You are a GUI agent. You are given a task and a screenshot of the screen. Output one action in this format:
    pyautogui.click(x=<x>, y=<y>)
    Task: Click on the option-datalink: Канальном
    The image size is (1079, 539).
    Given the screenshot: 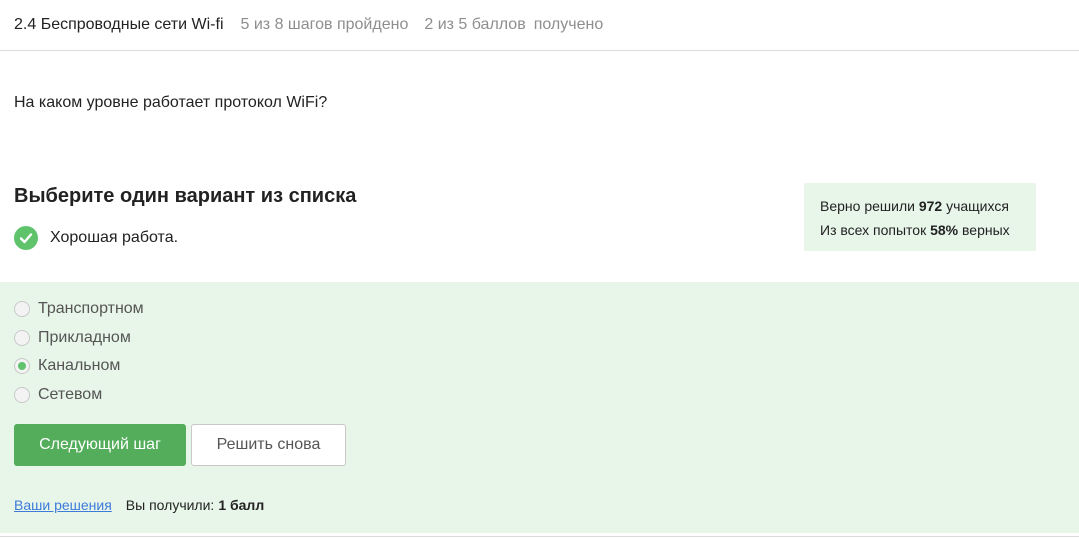 What is the action you would take?
    pyautogui.click(x=67, y=366)
    